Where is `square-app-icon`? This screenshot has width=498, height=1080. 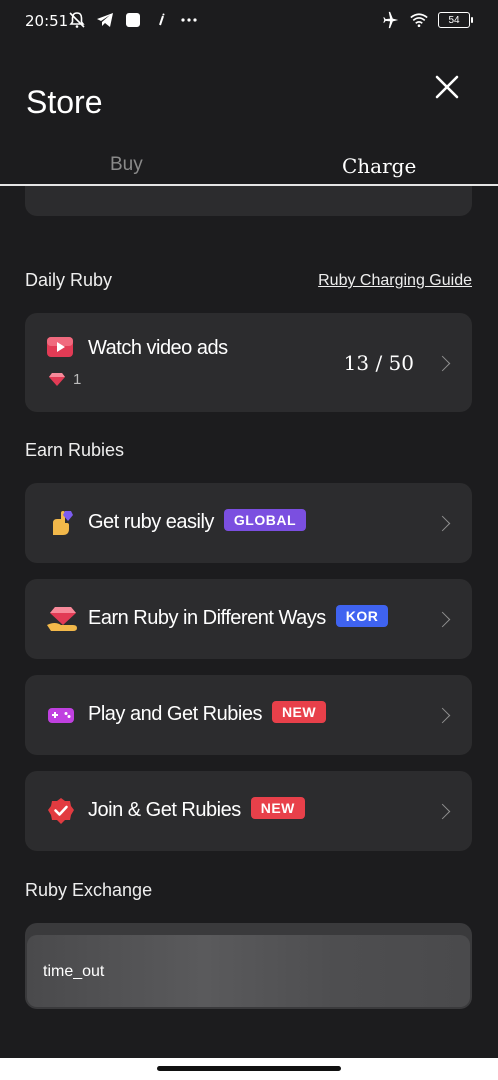
square-app-icon is located at coordinates (133, 20).